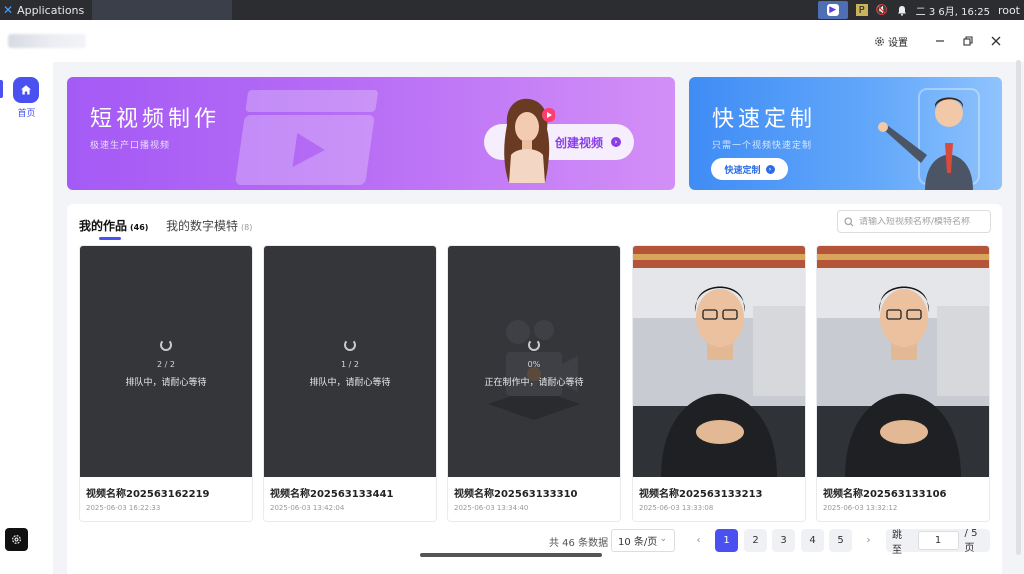  I want to click on custom-model-title: 快速定制, so click(764, 119).